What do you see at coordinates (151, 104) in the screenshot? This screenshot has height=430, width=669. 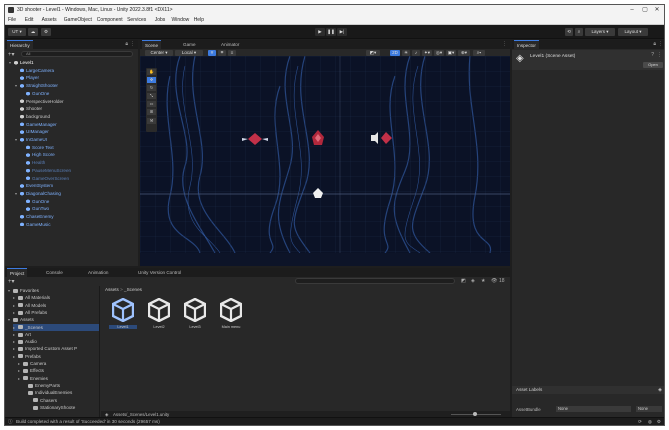 I see `rect-tool-icon: ▭` at bounding box center [151, 104].